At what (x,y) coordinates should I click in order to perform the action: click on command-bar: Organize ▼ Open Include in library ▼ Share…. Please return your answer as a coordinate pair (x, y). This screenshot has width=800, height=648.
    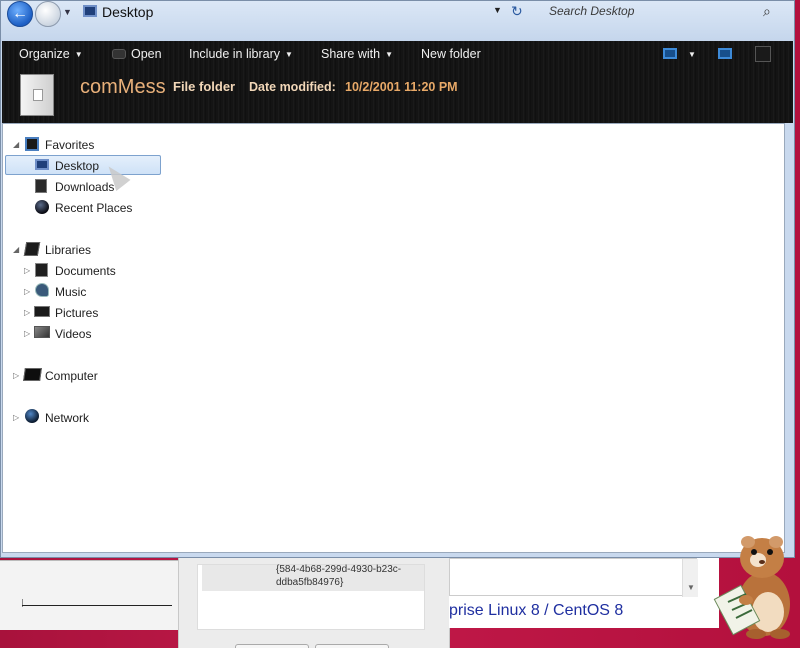
    Looking at the image, I should click on (397, 82).